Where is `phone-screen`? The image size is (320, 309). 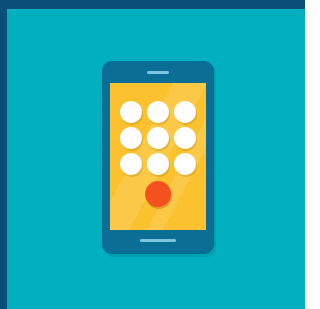 phone-screen is located at coordinates (158, 156).